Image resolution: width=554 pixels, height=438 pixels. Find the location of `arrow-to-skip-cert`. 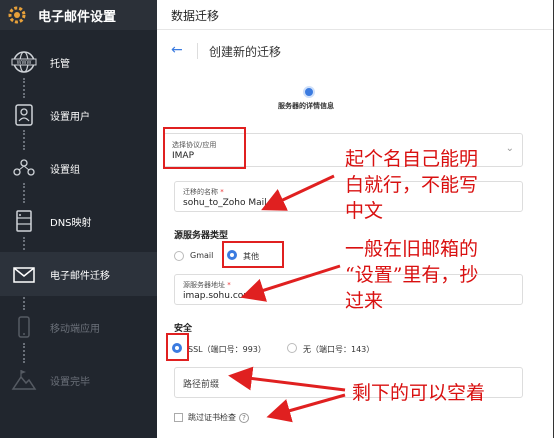

arrow-to-skip-cert is located at coordinates (306, 408).